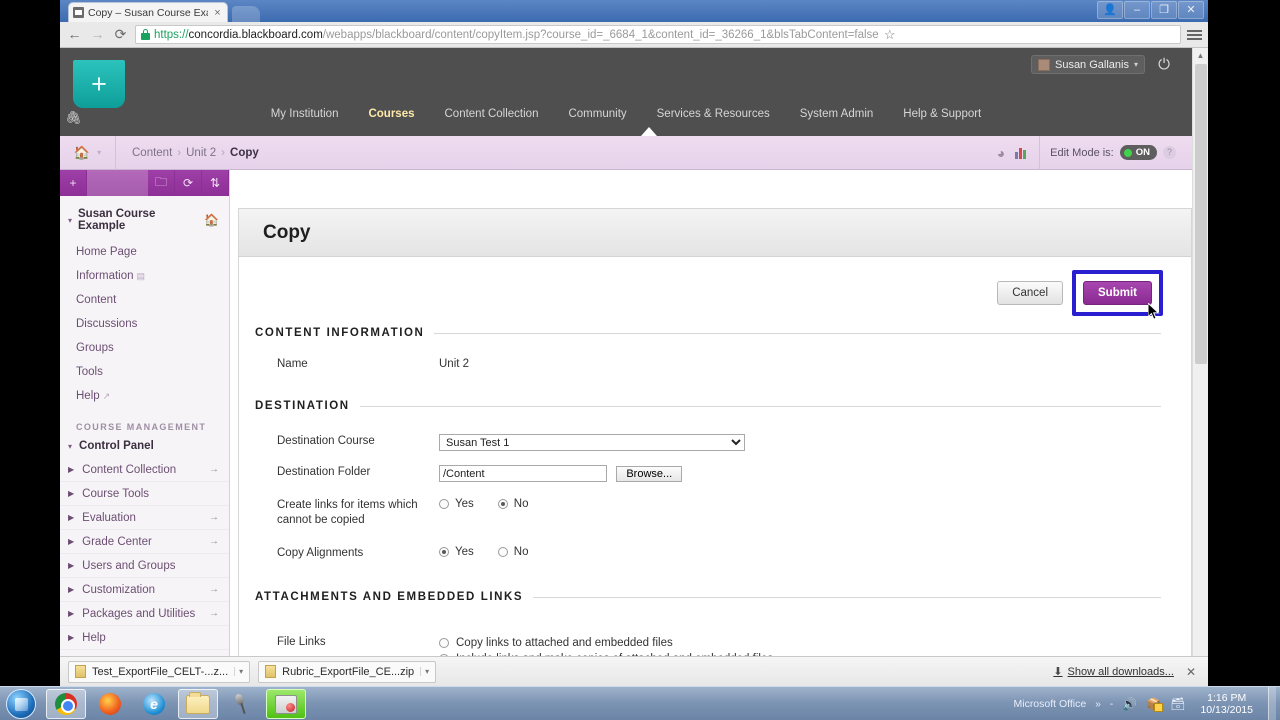 The height and width of the screenshot is (720, 1280). I want to click on list-view-icon: 🗀, so click(161, 183).